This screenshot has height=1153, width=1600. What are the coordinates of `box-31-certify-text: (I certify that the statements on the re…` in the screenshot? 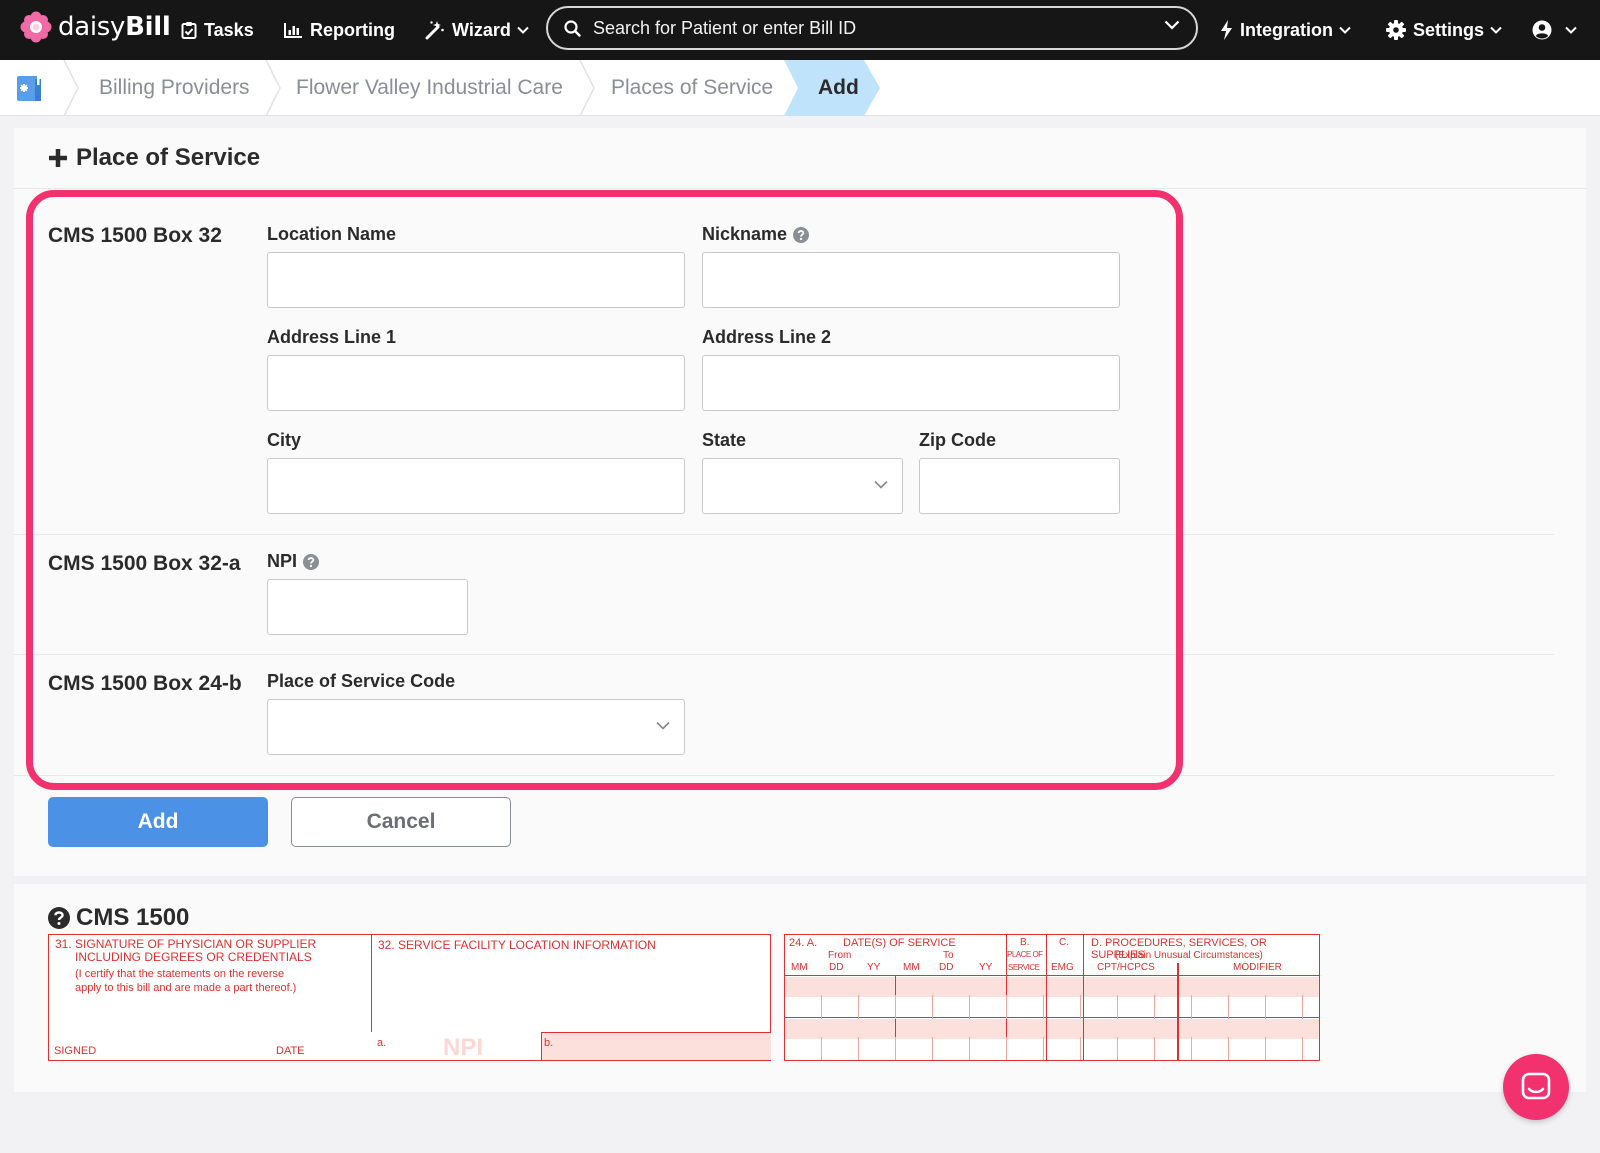 It's located at (186, 981).